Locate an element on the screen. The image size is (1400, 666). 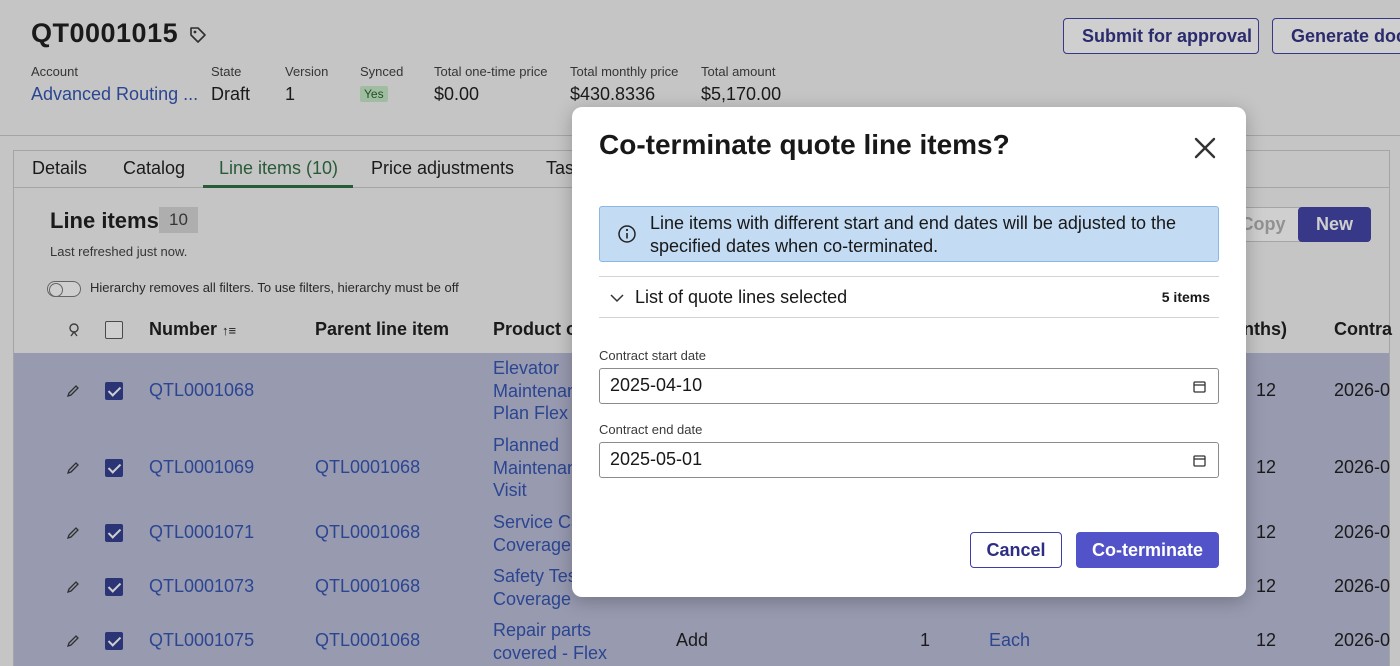
accordion-item-count: 5 items is located at coordinates (1185, 297).